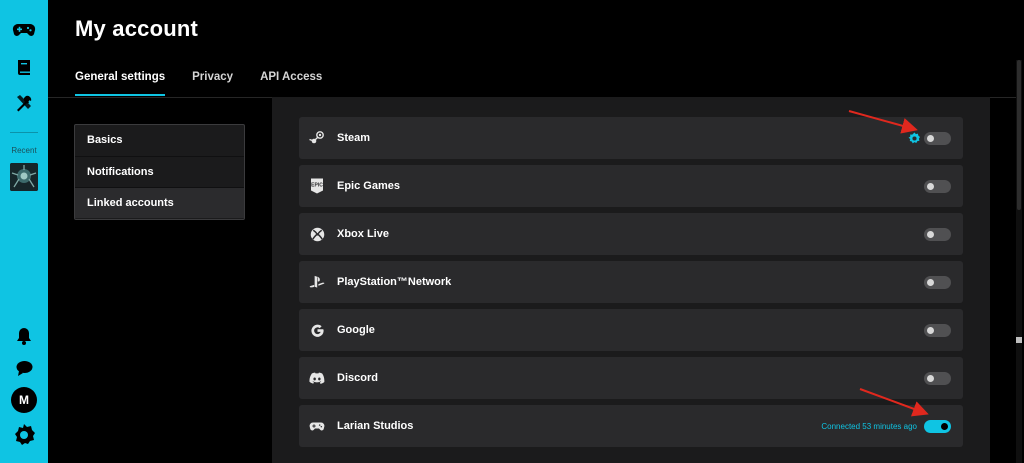 This screenshot has height=463, width=1024. I want to click on account-name: Steam, so click(354, 138).